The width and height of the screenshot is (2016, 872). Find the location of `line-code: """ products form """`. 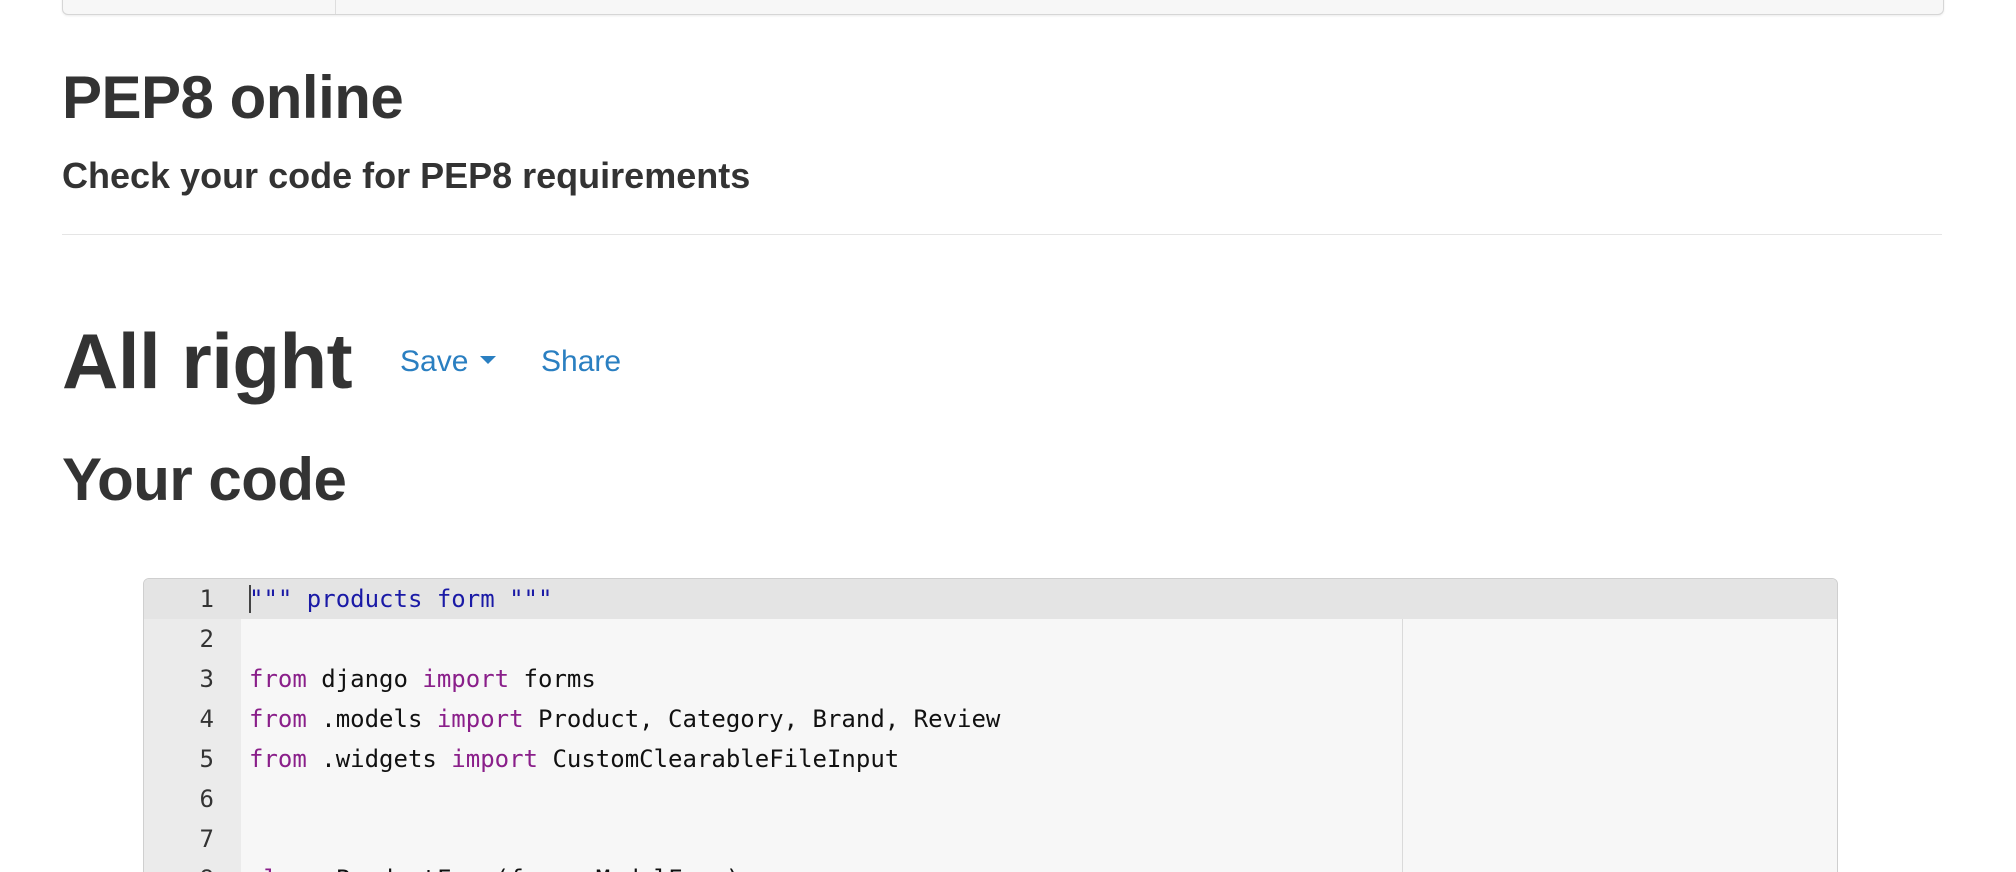

line-code: """ products form """ is located at coordinates (400, 599).